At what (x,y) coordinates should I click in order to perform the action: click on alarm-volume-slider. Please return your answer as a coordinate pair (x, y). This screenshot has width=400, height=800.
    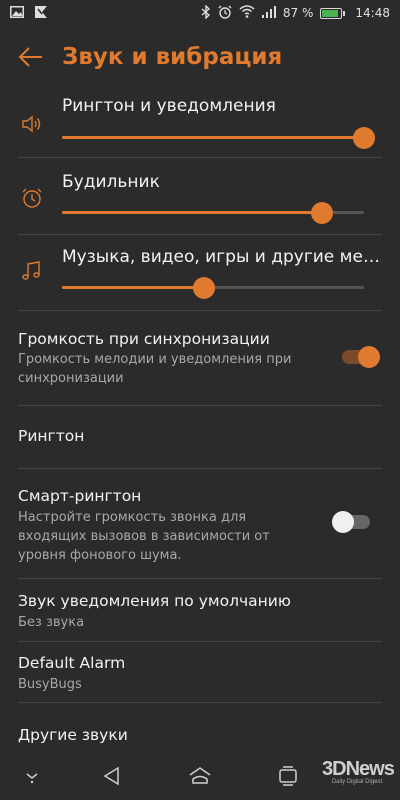
    Looking at the image, I should click on (213, 213).